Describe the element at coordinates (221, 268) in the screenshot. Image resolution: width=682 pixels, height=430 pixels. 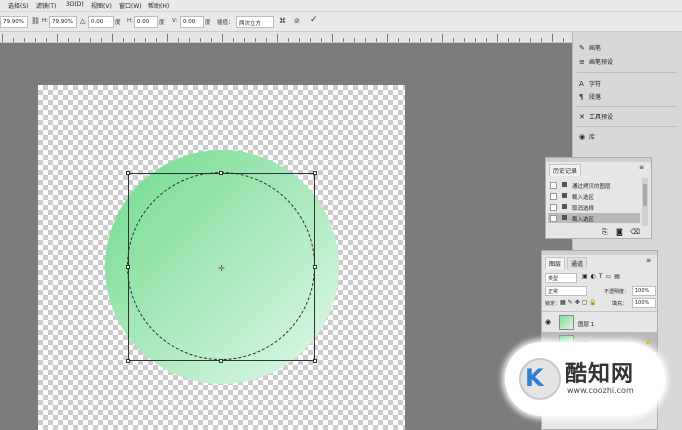
I see `reference-point-icon: ✛` at that location.